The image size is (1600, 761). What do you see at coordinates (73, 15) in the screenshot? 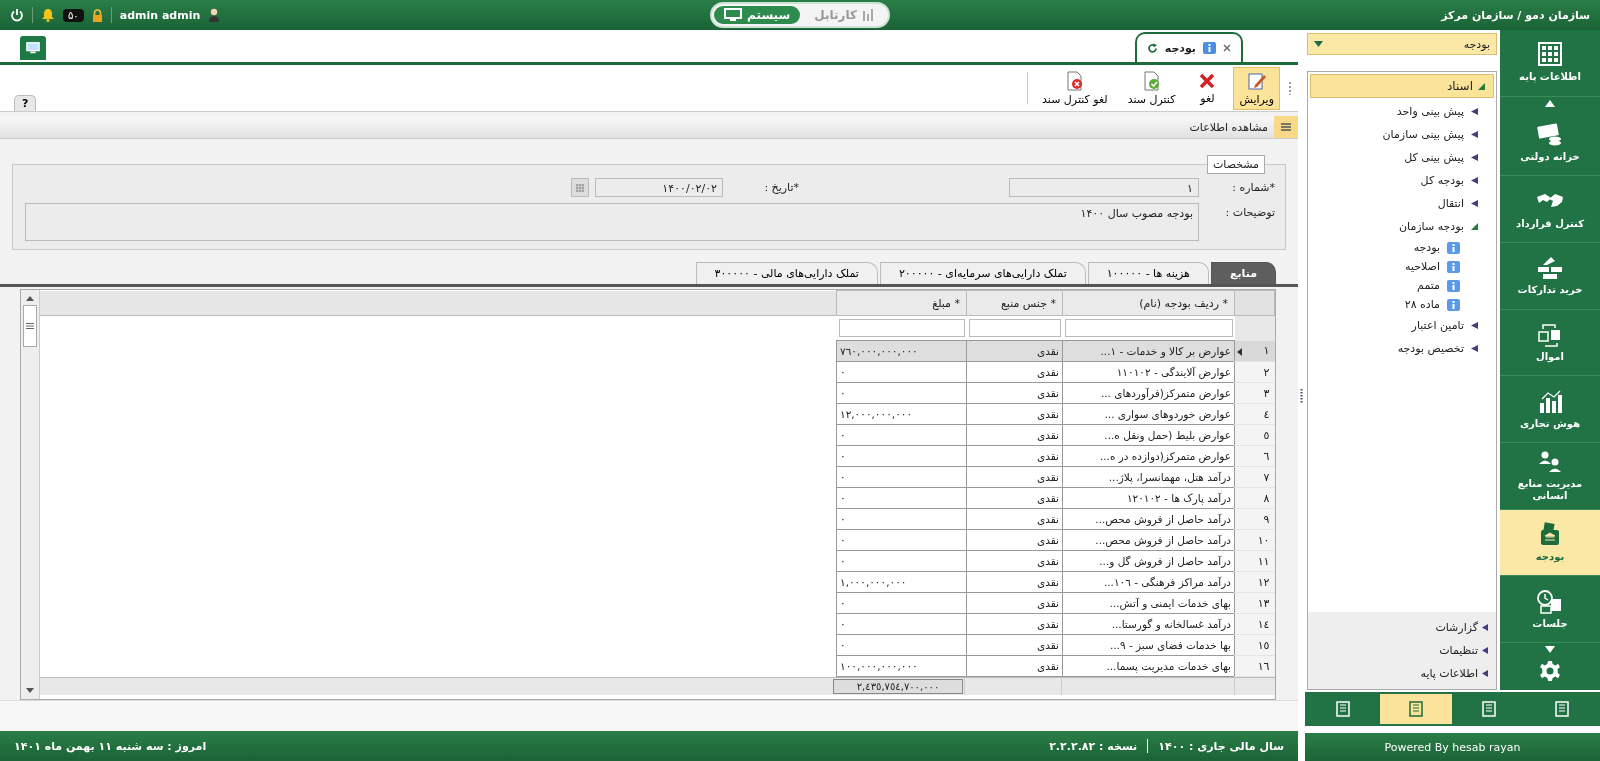
I see `notification-count: ۵۰` at bounding box center [73, 15].